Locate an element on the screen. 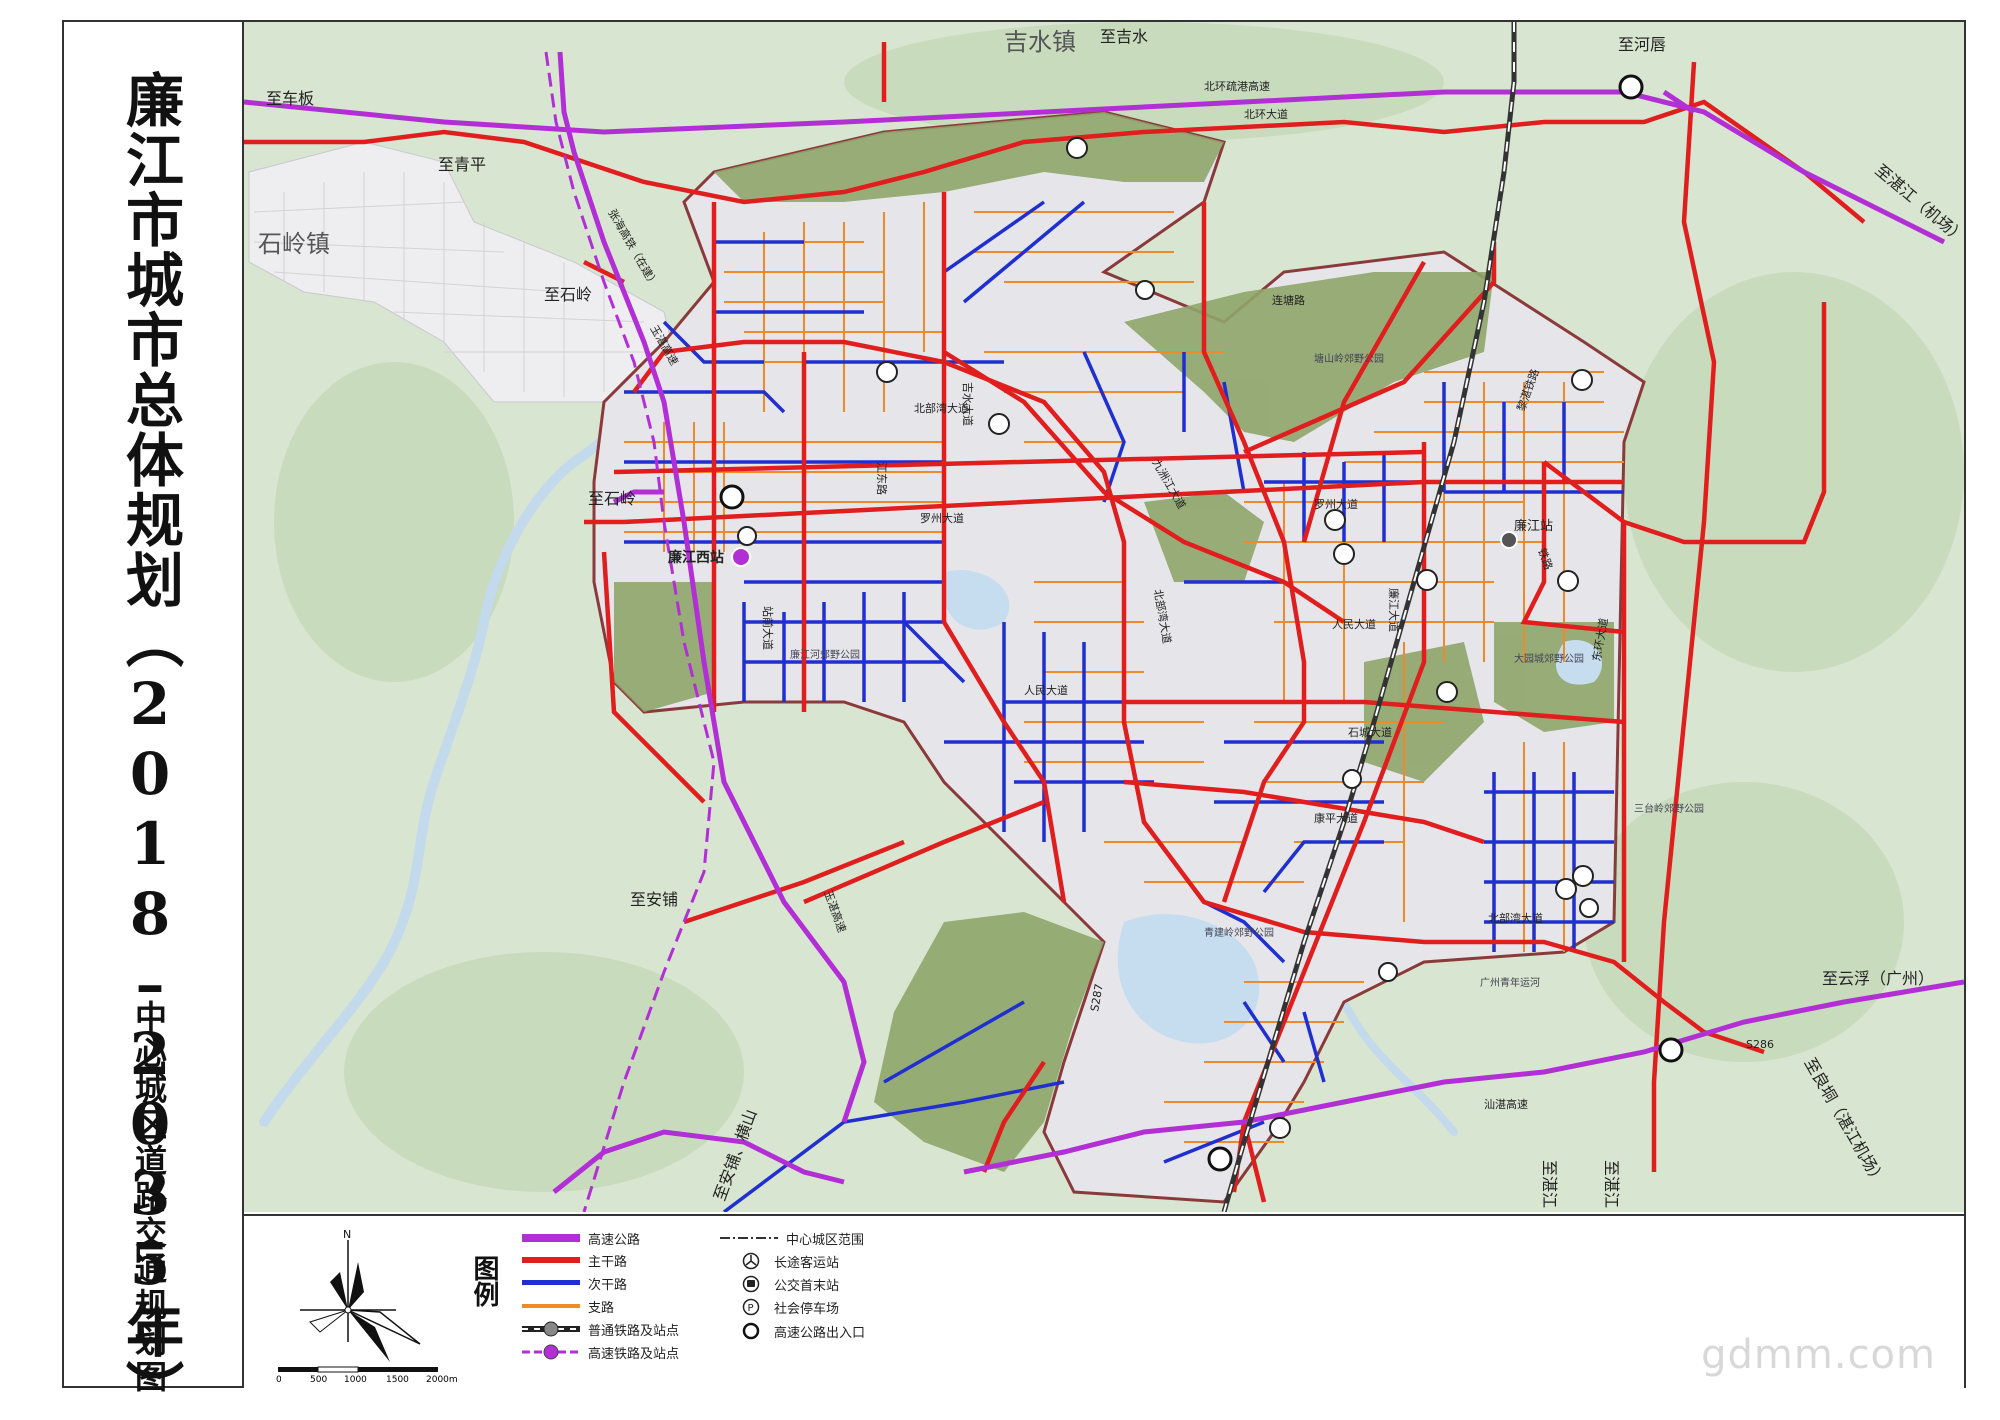  legend-item-hsr: 高速铁路及站点 is located at coordinates (600, 1352).